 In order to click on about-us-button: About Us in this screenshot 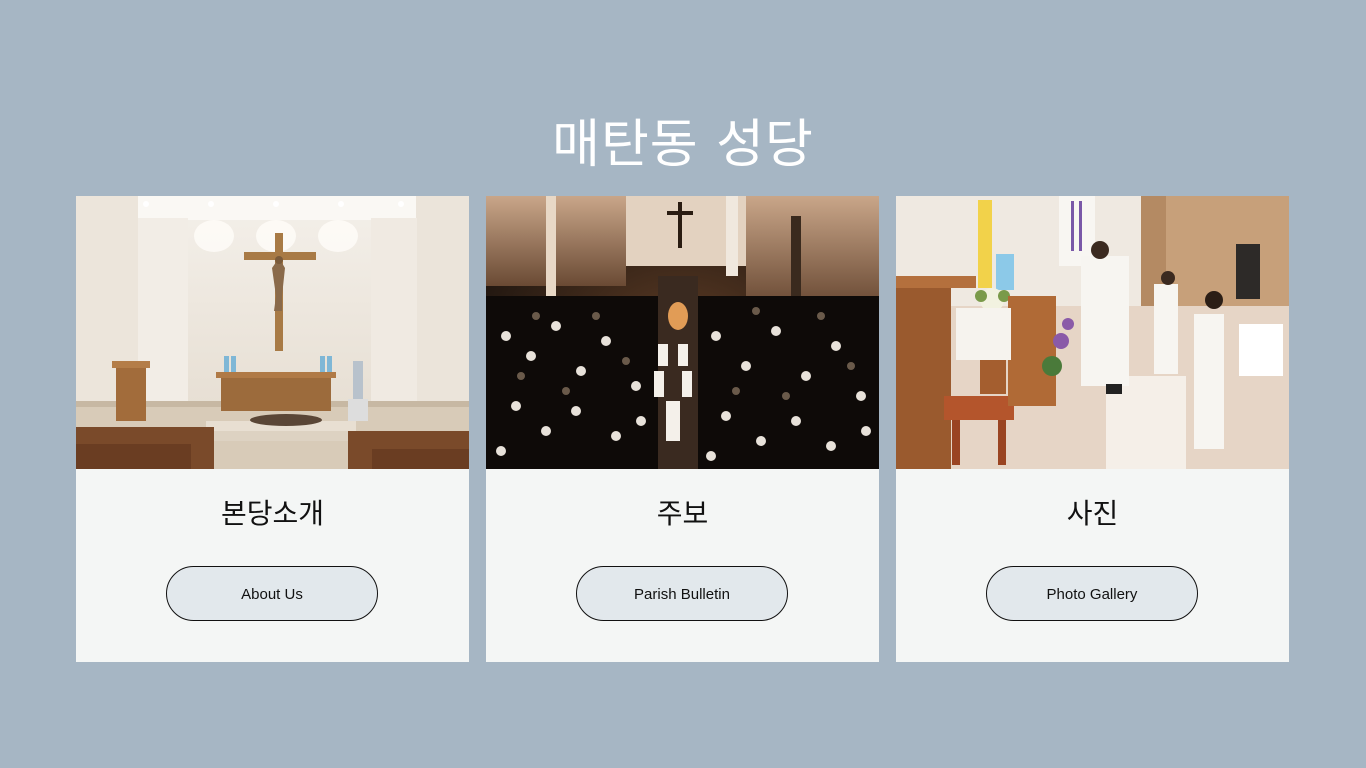, I will do `click(272, 593)`.